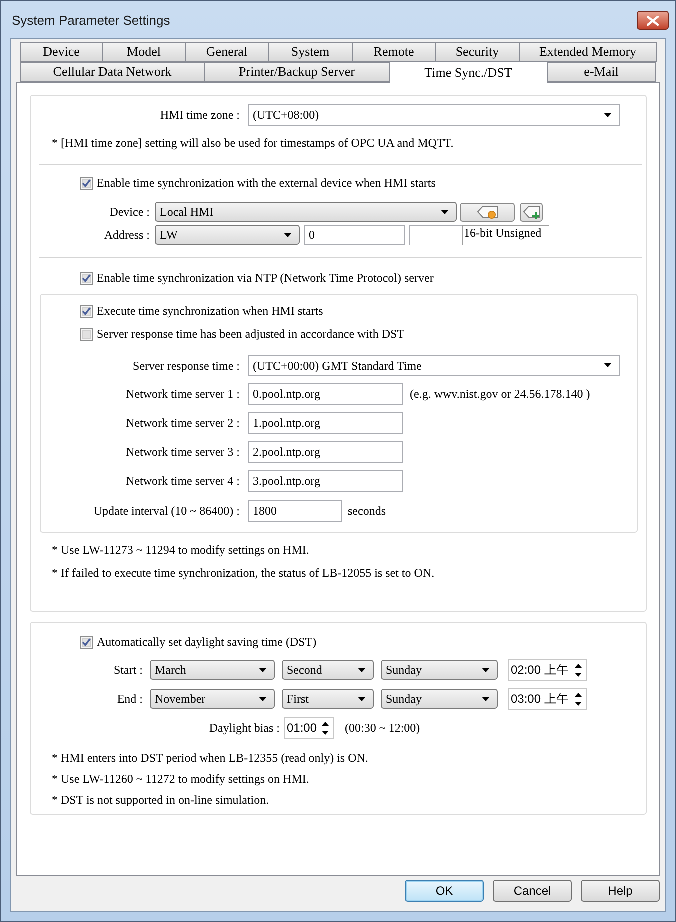  I want to click on note-text: * Use LW-11273 ~ 11294 to modify settings on HMI., so click(180, 550).